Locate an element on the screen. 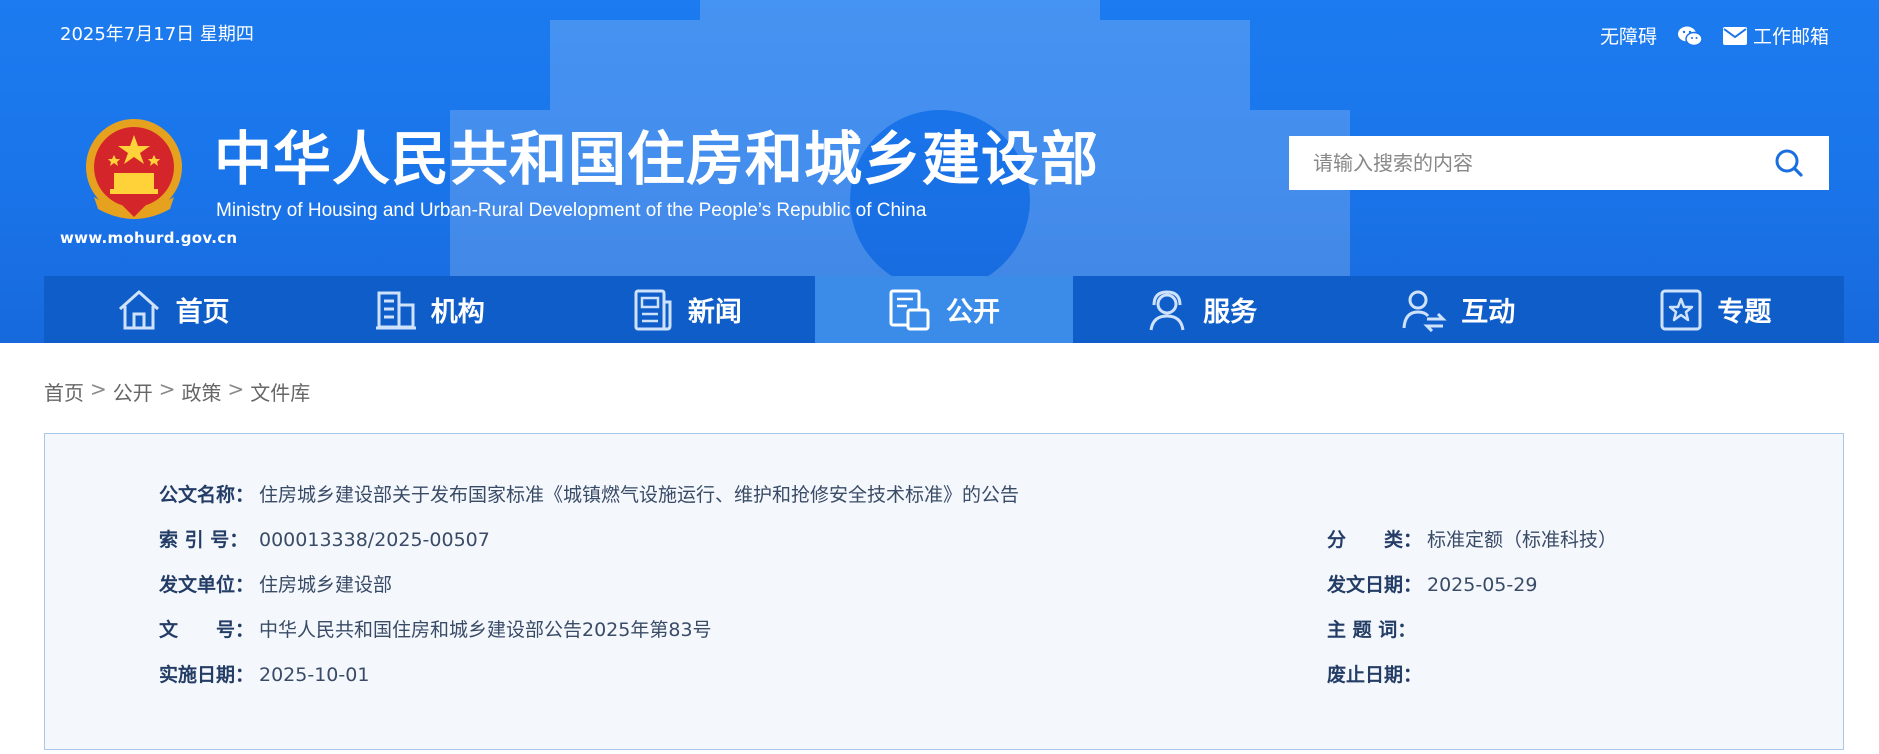  info-label: 实施日期： is located at coordinates (207, 675).